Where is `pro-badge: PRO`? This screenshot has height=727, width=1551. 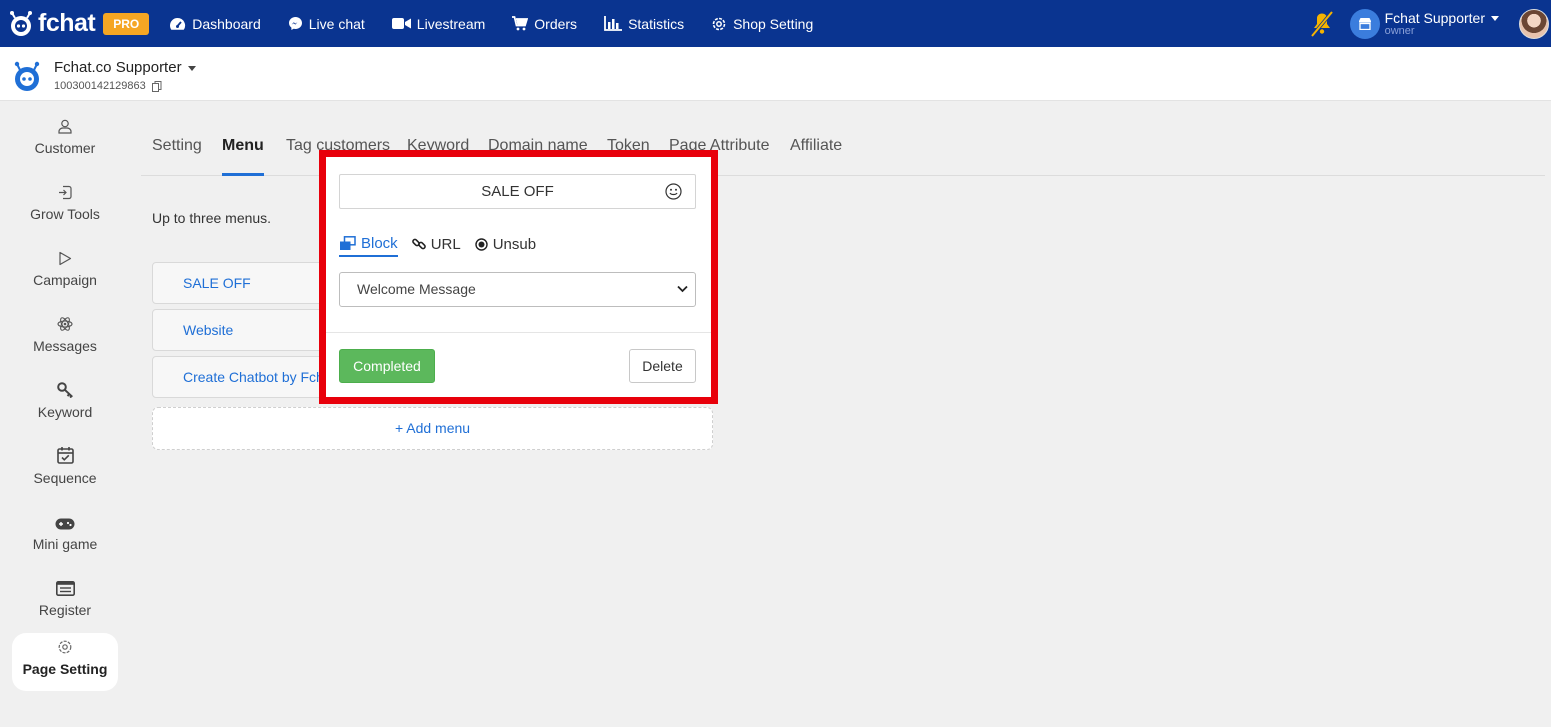
pro-badge: PRO is located at coordinates (126, 23).